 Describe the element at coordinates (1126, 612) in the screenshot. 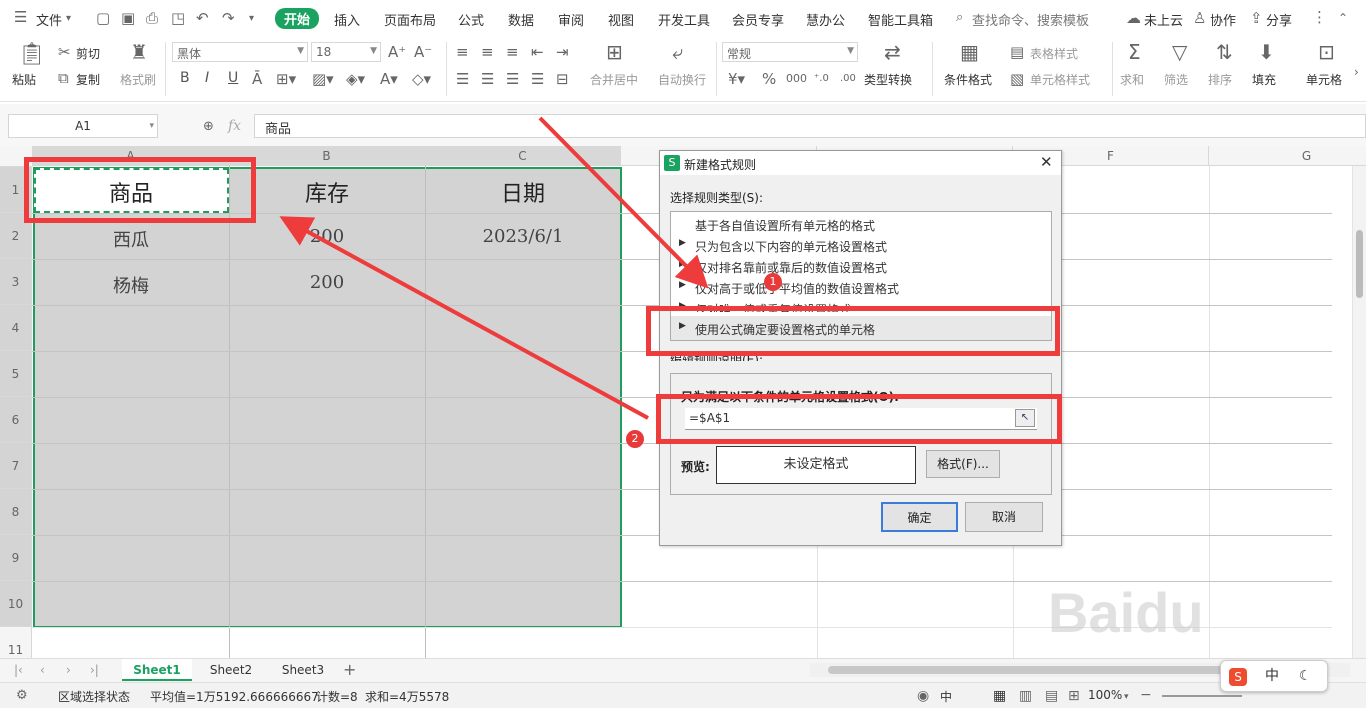

I see `baidu-watermark: Baidu` at that location.